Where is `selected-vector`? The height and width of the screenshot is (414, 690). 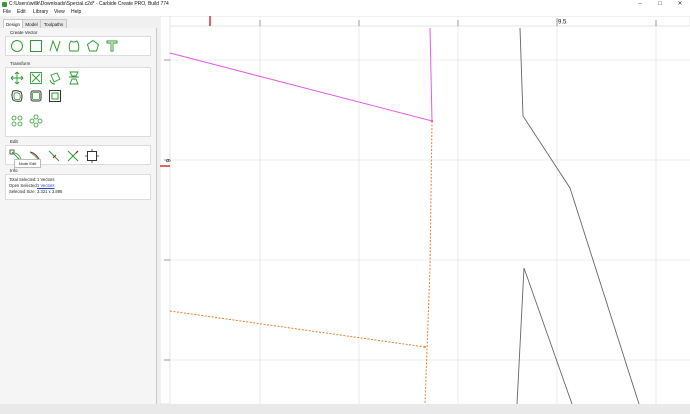
selected-vector is located at coordinates (301, 74).